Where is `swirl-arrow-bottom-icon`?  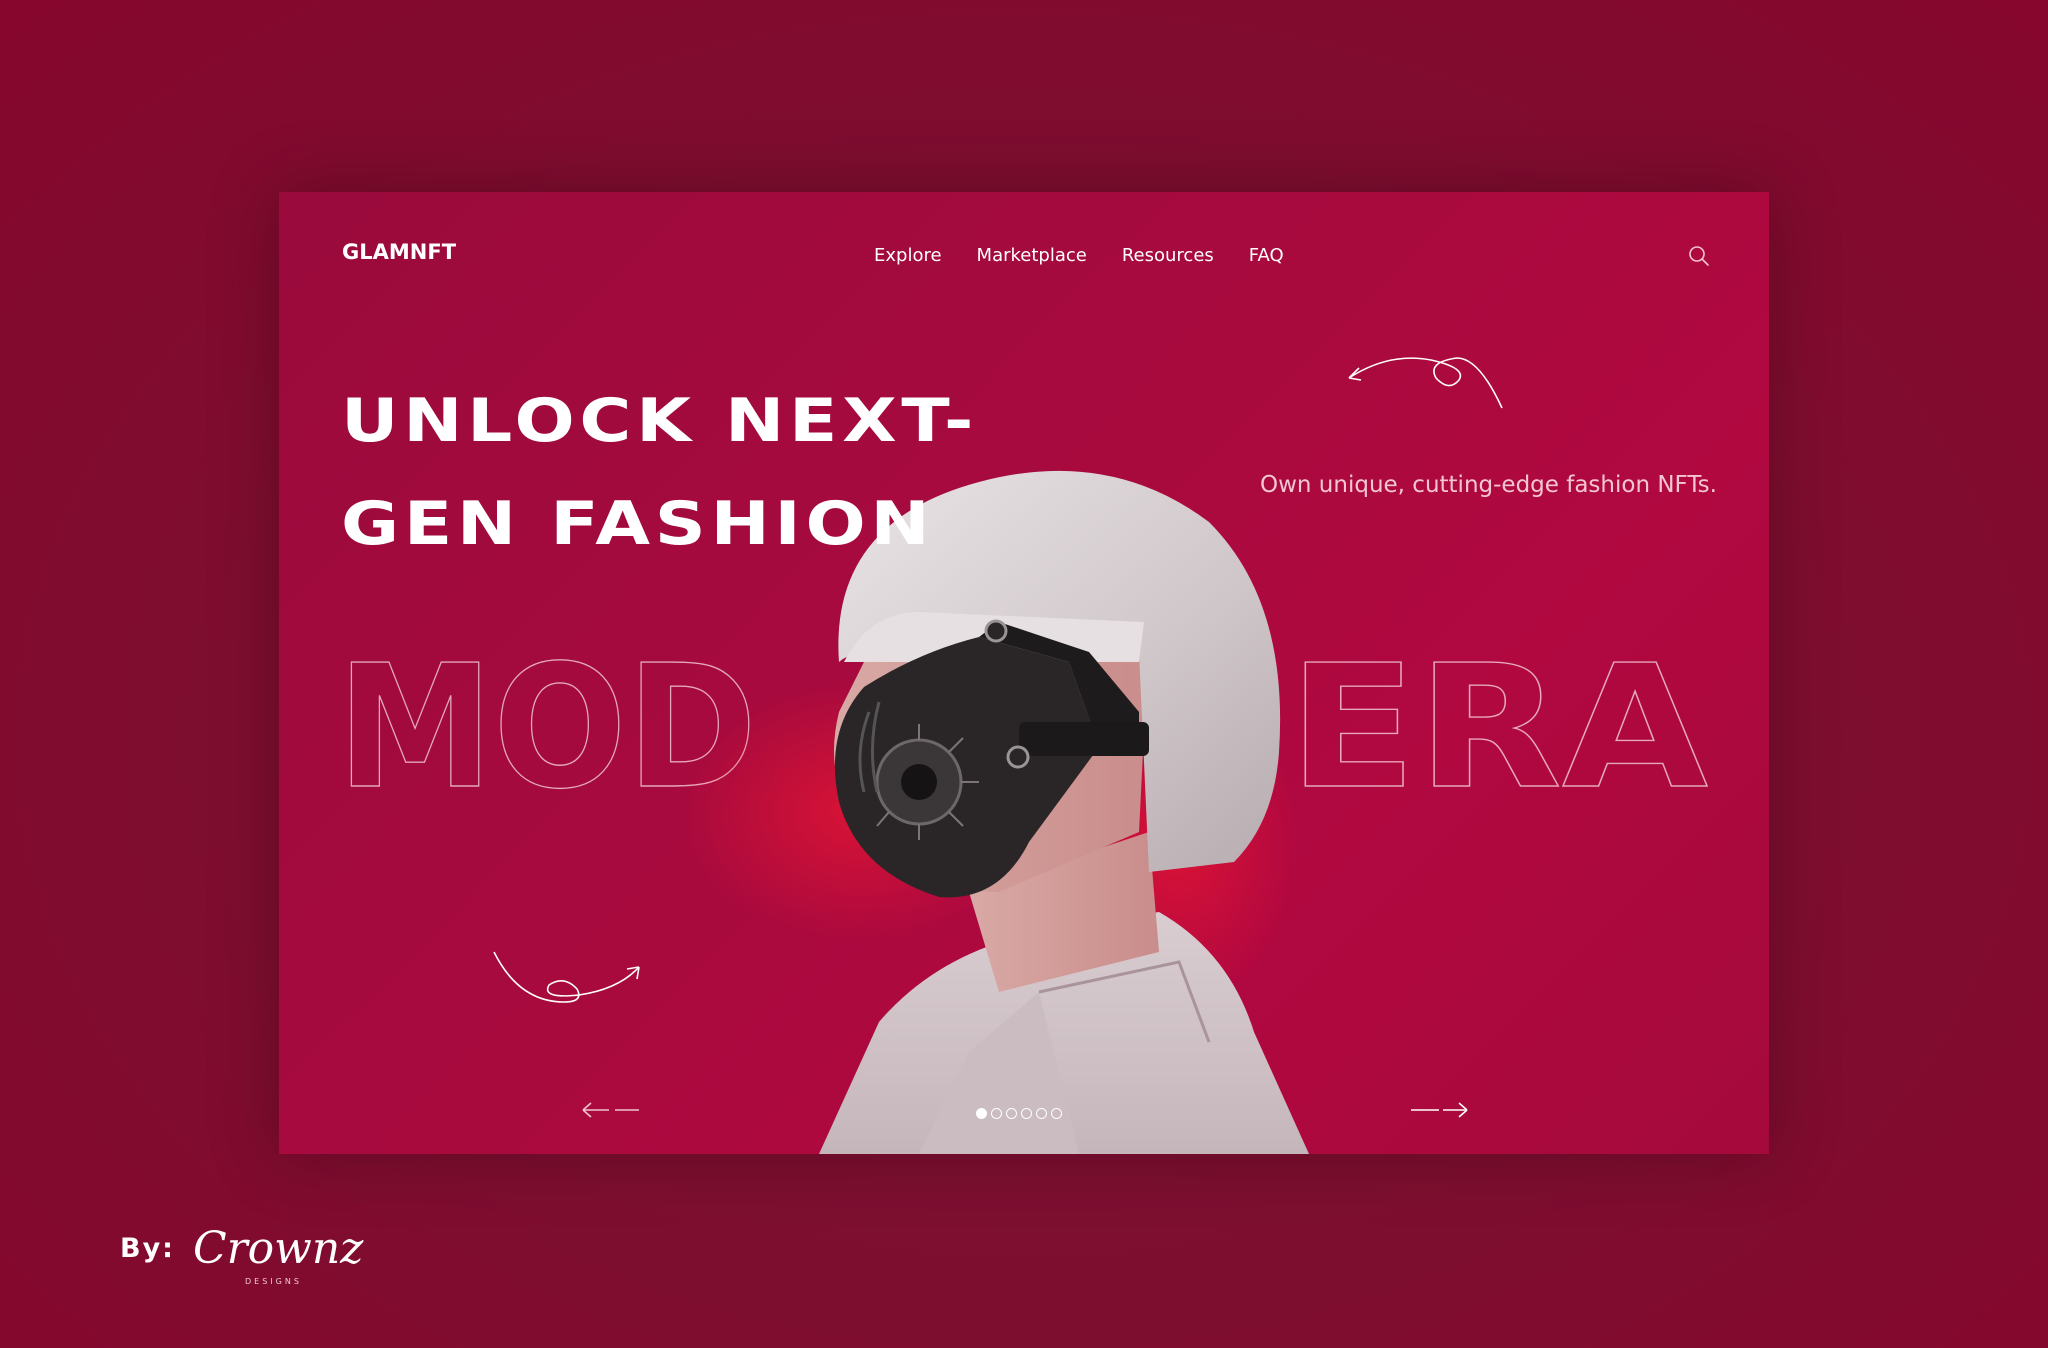 swirl-arrow-bottom-icon is located at coordinates (566, 977).